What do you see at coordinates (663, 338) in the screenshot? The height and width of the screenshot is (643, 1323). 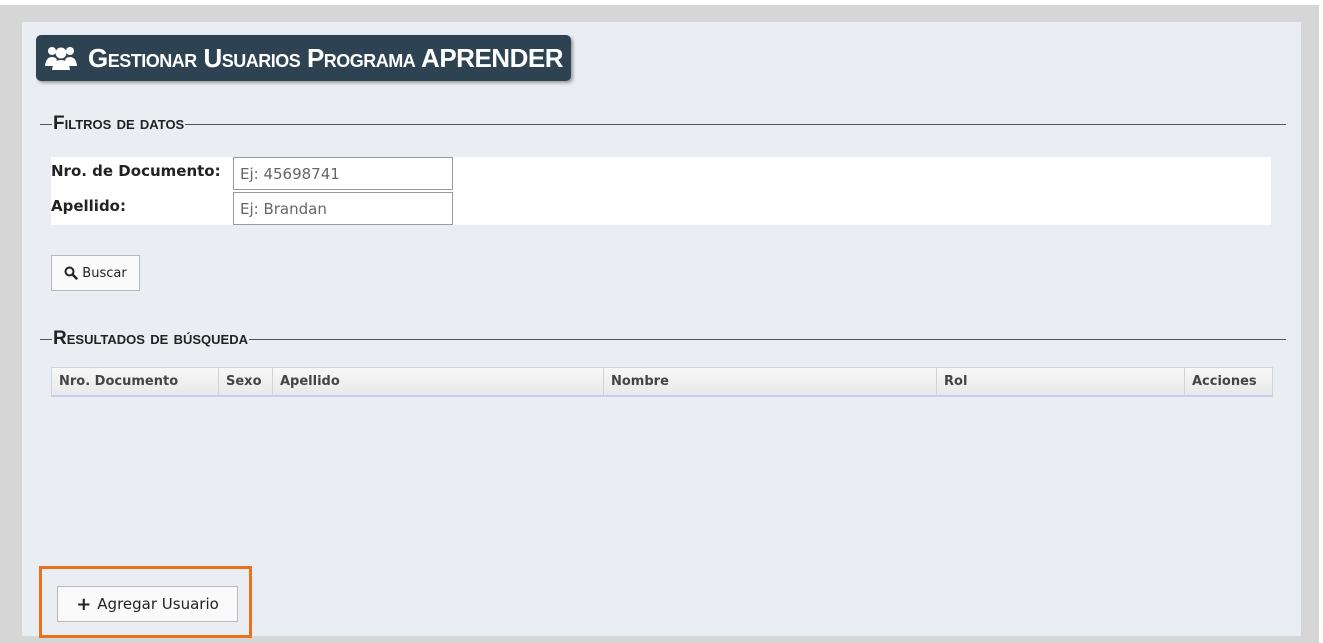 I see `results-legend: Resultados de búsqueda` at bounding box center [663, 338].